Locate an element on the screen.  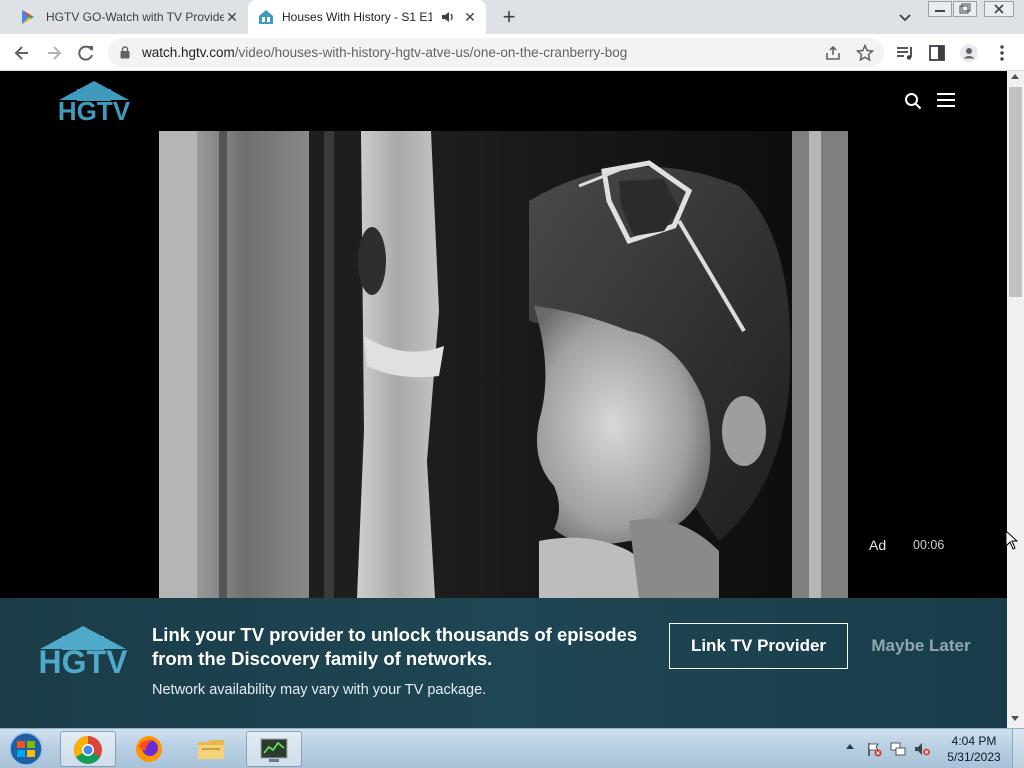
system-clock: 4:04 PM 5/31/2023 is located at coordinates (974, 749).